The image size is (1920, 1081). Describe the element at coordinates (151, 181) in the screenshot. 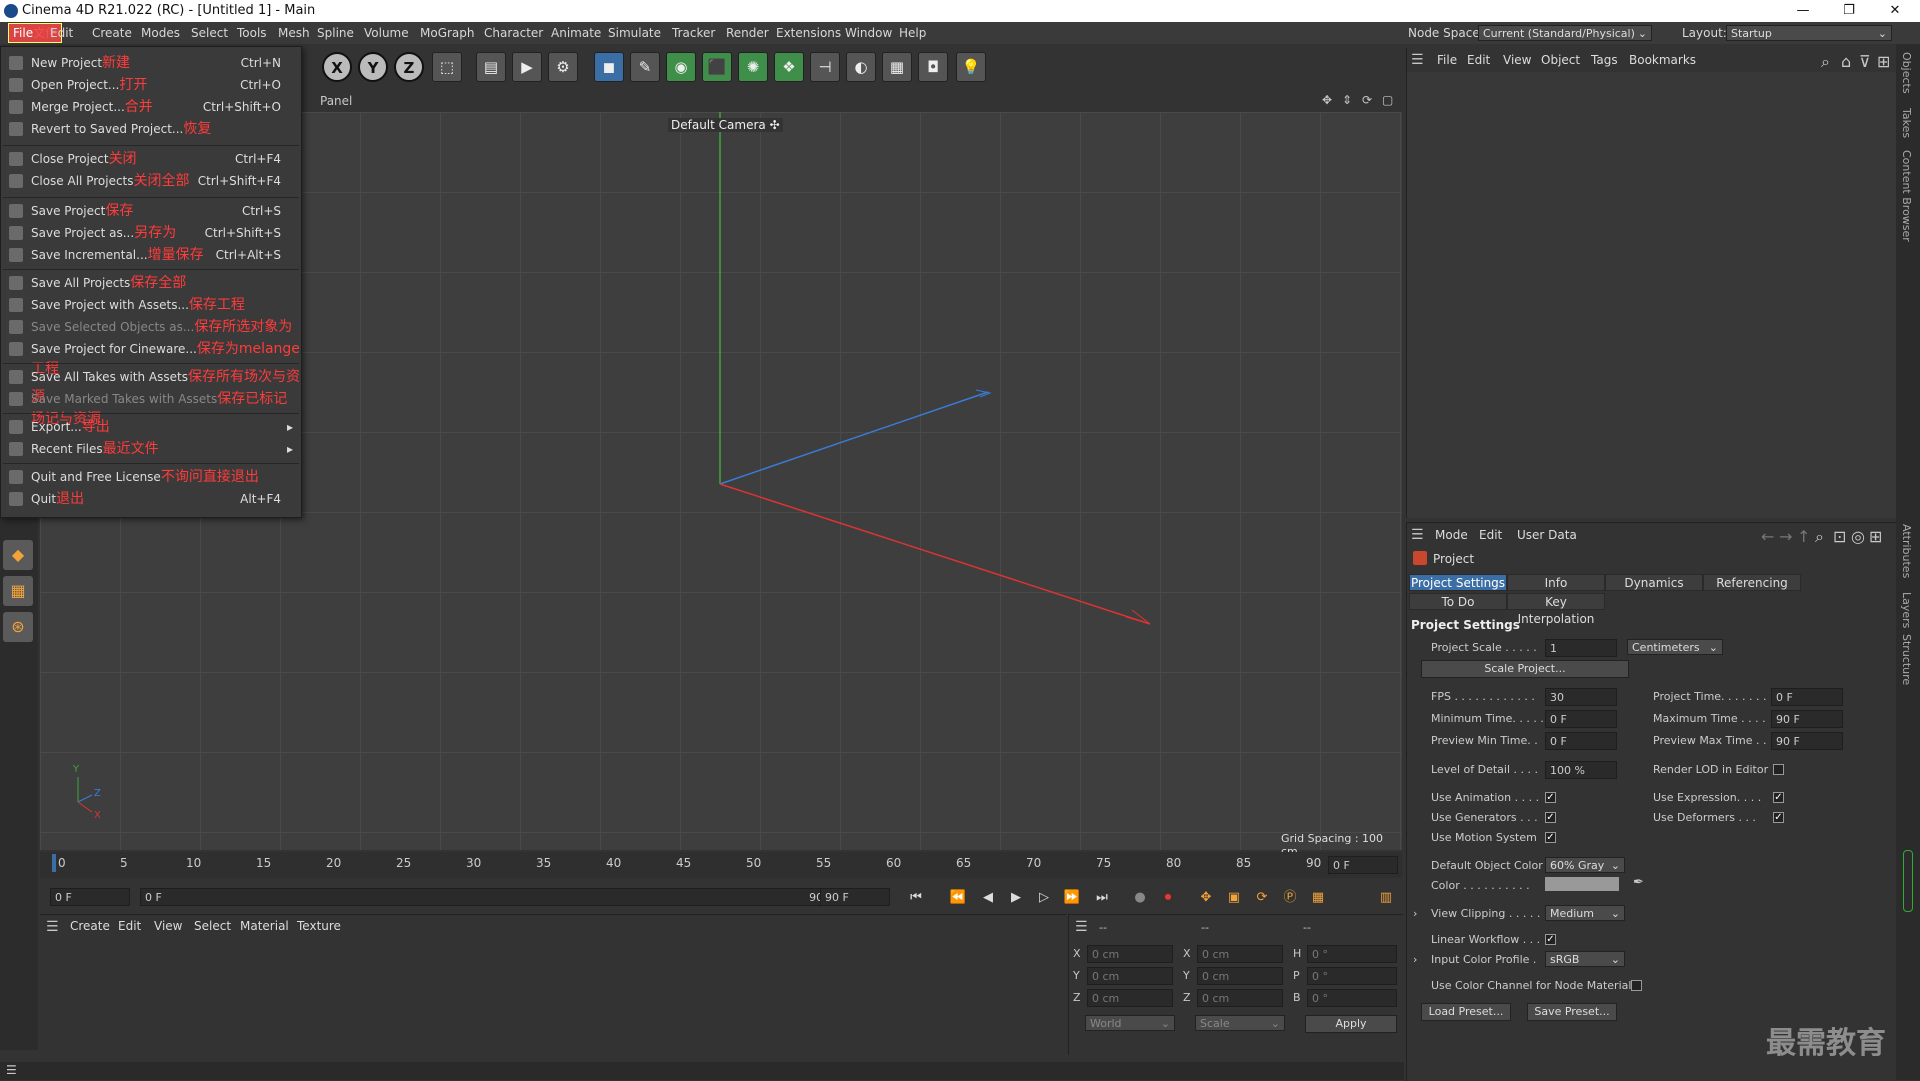

I see `menu-item-close-all: Close All Projects关闭全部 Ctrl+Shift+F4` at that location.